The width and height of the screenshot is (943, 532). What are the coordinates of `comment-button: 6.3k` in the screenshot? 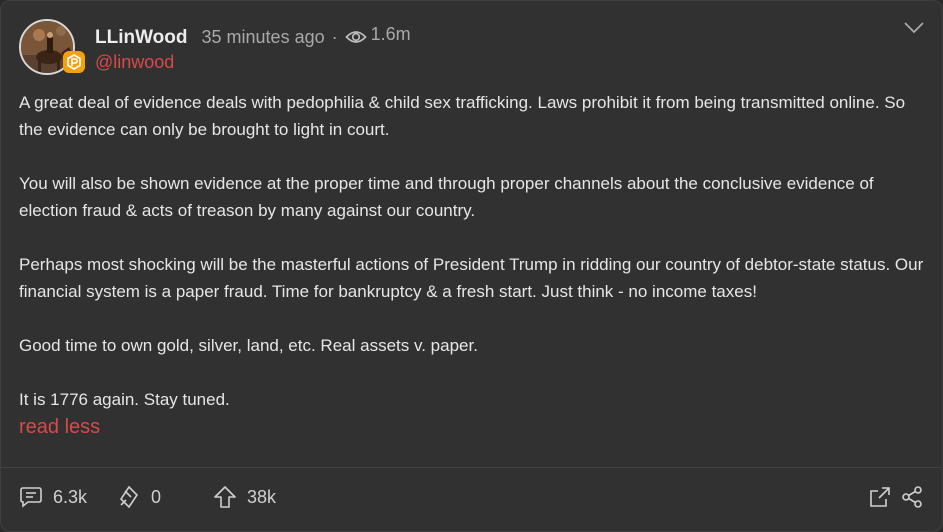 It's located at (53, 497).